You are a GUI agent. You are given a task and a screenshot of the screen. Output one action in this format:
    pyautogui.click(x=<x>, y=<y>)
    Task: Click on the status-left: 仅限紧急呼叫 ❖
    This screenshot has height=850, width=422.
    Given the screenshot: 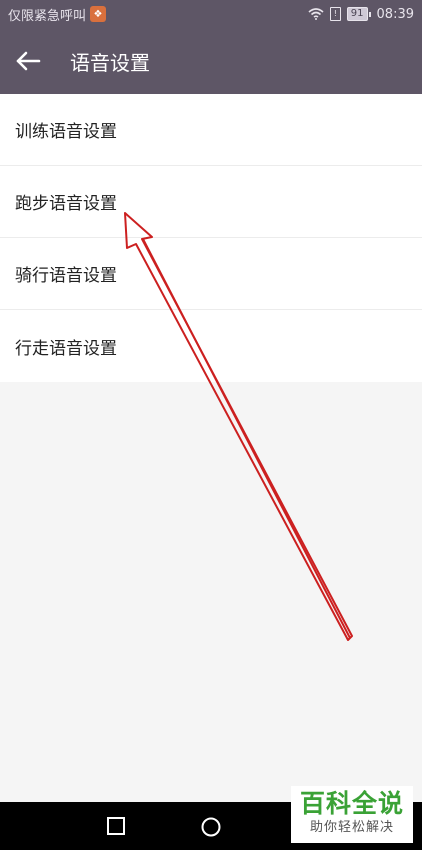 What is the action you would take?
    pyautogui.click(x=57, y=14)
    